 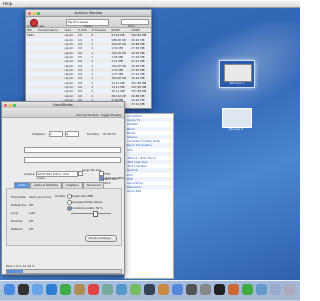 What do you see at coordinates (63, 113) in the screenshot?
I see `toolbar: Activity Window Toggle Presets` at bounding box center [63, 113].